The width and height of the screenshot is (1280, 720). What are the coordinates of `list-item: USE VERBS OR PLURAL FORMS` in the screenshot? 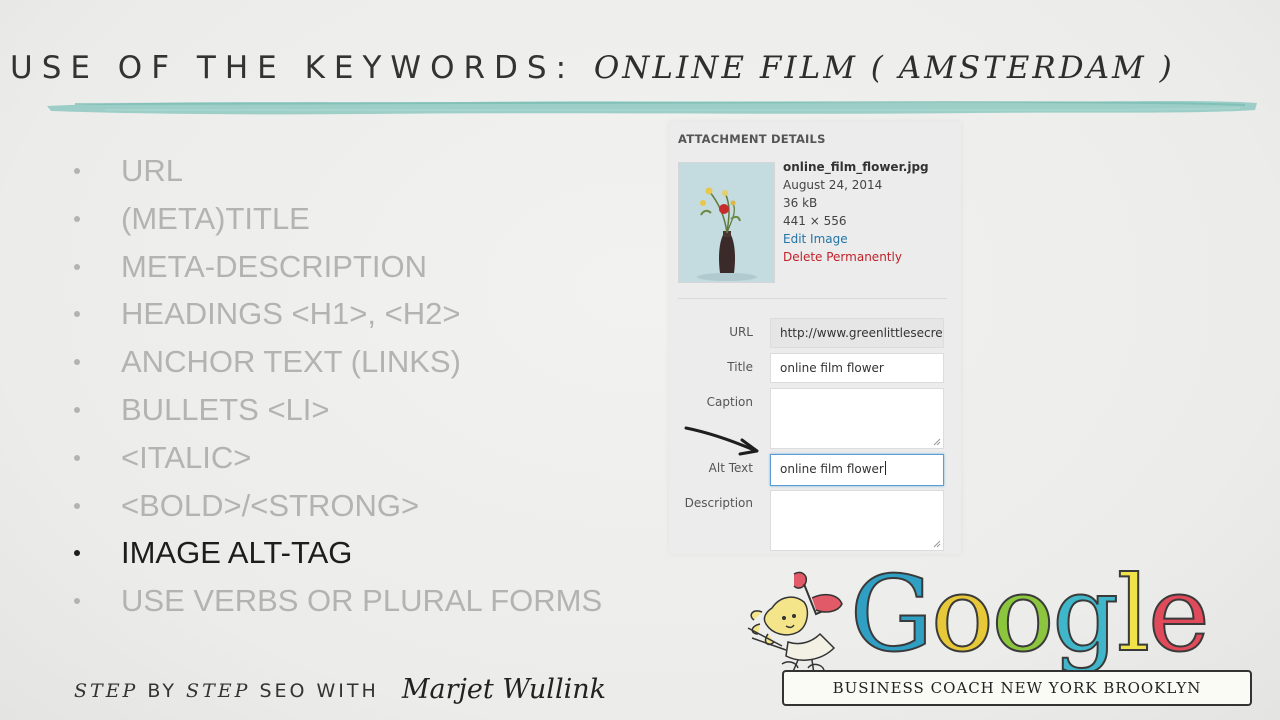 It's located at (336, 600).